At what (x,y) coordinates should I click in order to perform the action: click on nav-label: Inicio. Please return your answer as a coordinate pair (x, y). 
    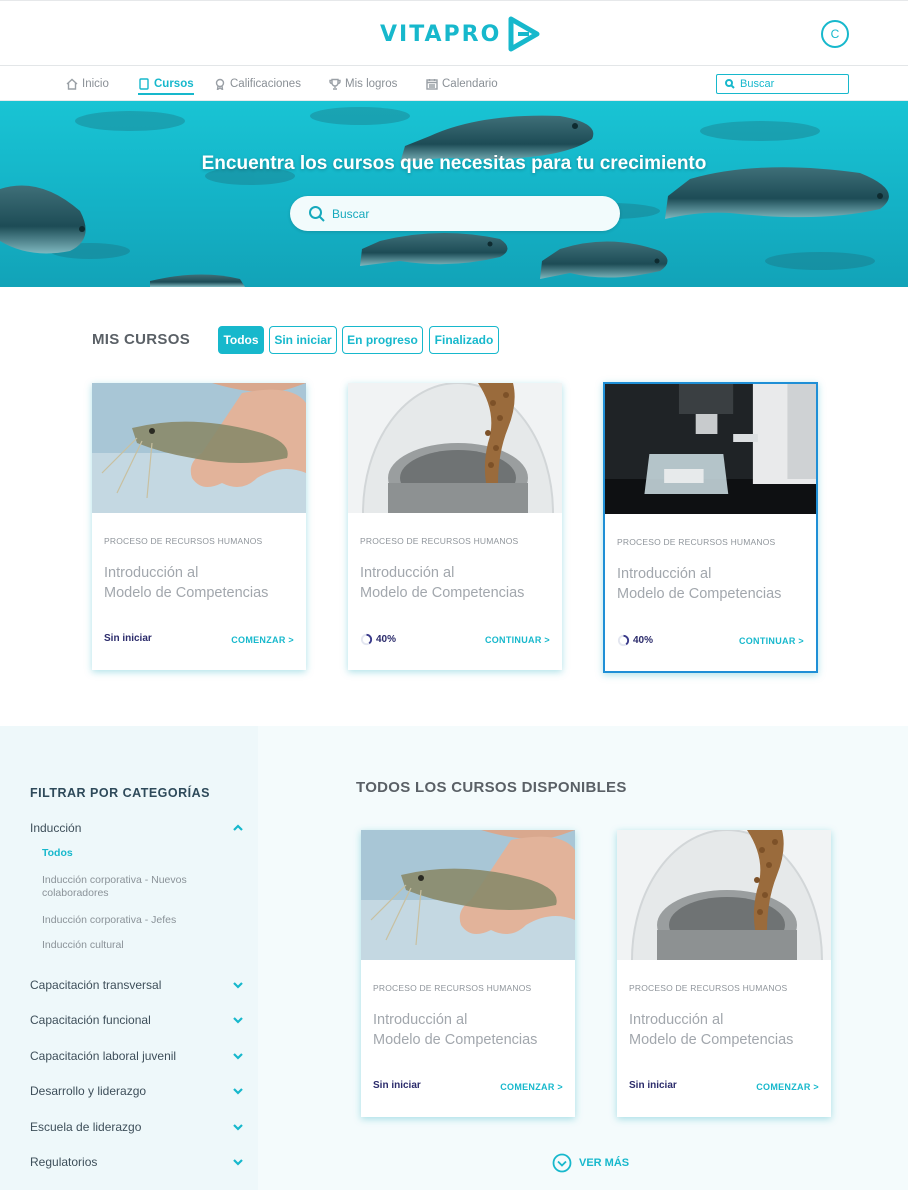
    Looking at the image, I should click on (95, 83).